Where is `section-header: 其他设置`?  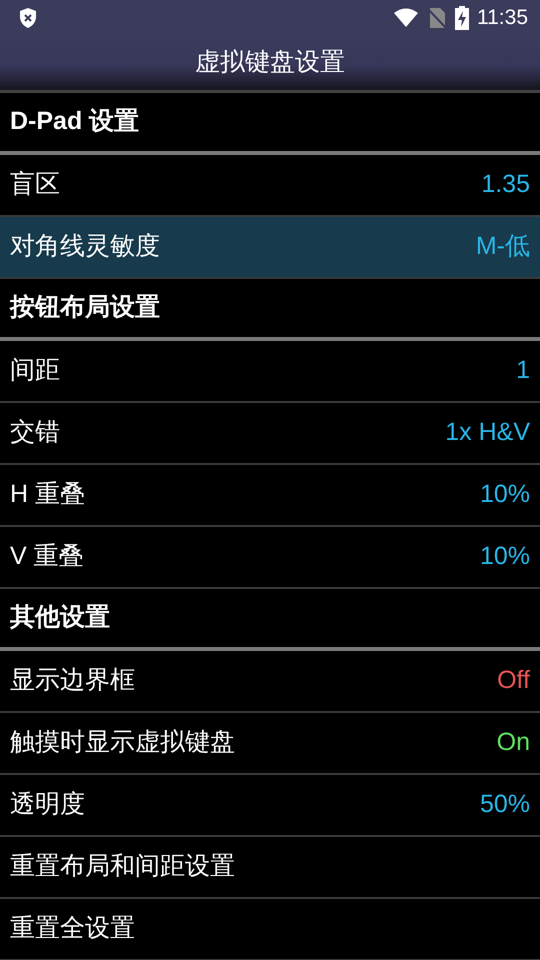 section-header: 其他设置 is located at coordinates (60, 618).